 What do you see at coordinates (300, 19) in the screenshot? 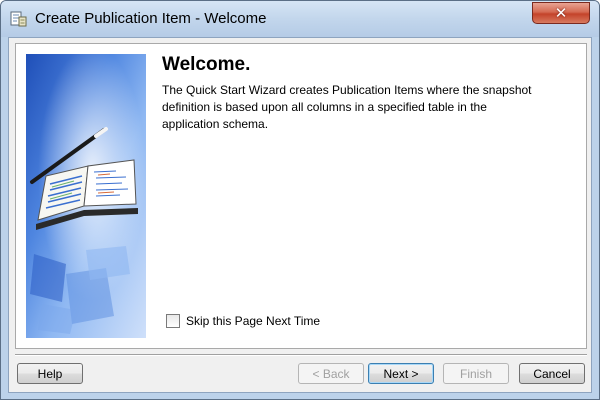
I see `title-bar: Create Publication Item - Welcome ✕` at bounding box center [300, 19].